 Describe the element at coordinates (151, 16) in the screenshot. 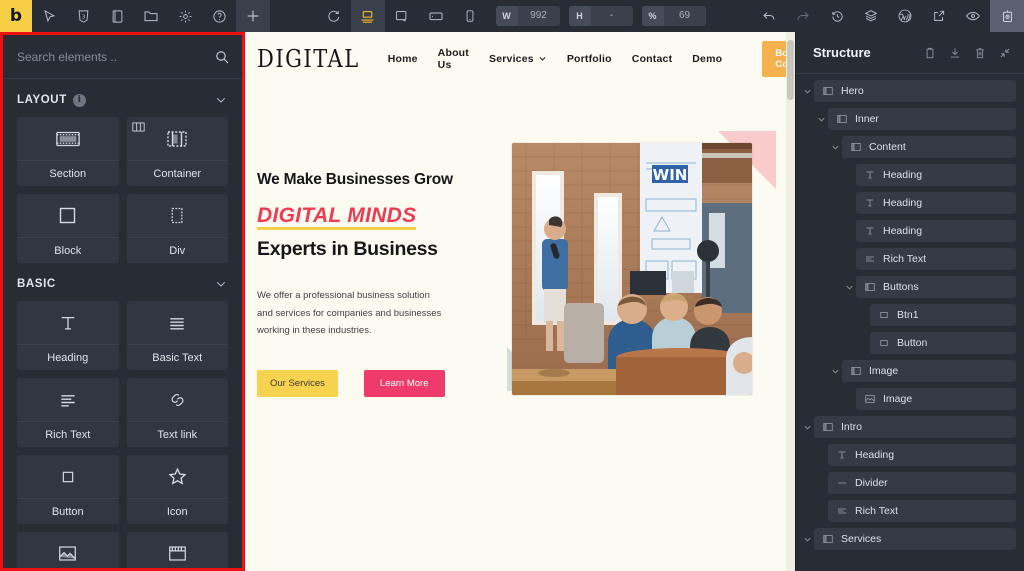

I see `folder-icon` at that location.